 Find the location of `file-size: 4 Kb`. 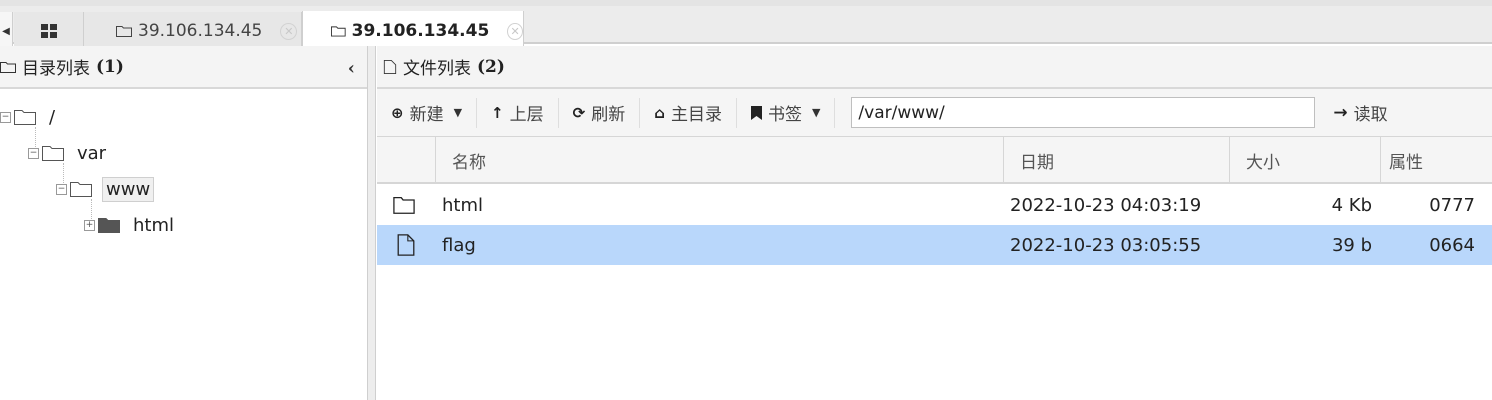

file-size: 4 Kb is located at coordinates (1351, 205).